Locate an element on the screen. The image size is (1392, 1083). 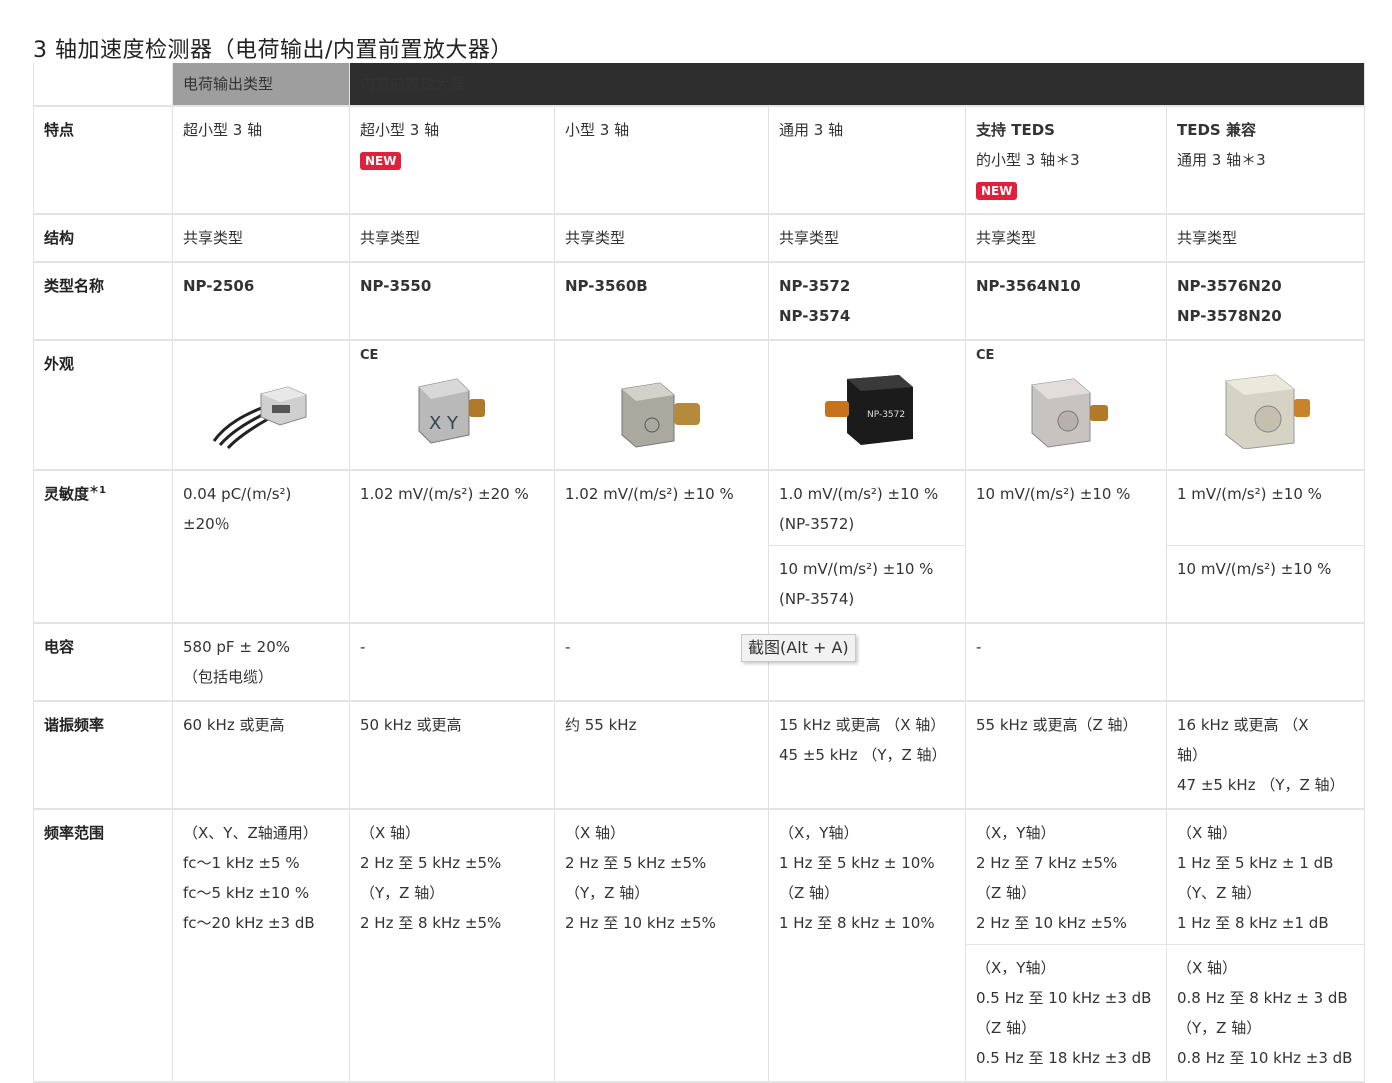
model-name: NP-3564N10 is located at coordinates (1028, 286).